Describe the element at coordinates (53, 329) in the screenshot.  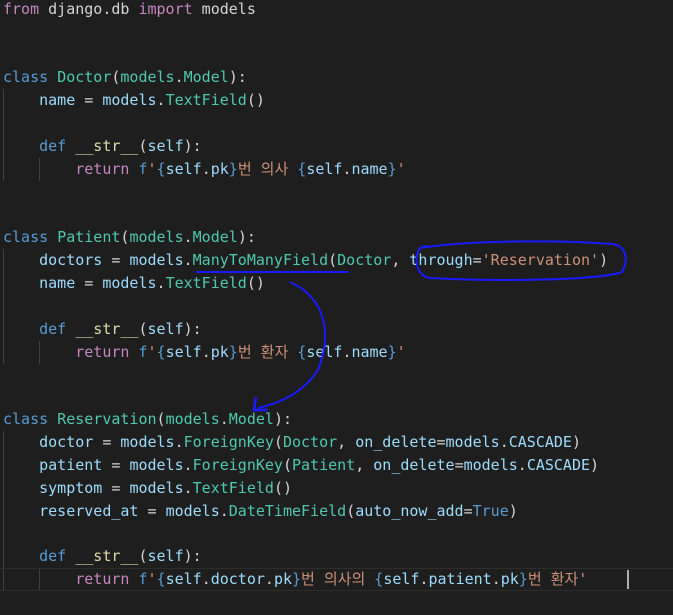
I see `code-token: def` at that location.